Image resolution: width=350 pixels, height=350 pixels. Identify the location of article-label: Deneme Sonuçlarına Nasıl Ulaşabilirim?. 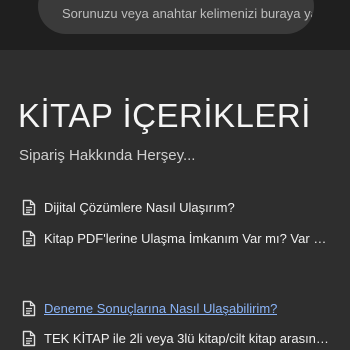
(161, 308).